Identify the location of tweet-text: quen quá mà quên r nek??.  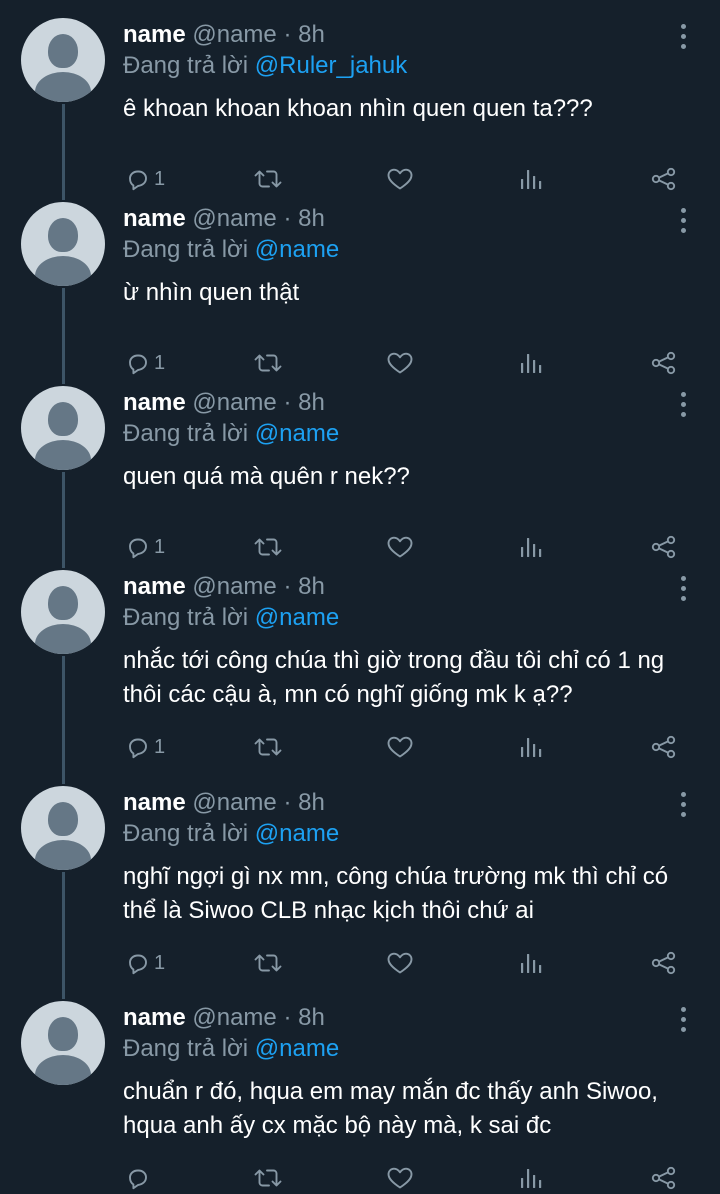
(266, 476).